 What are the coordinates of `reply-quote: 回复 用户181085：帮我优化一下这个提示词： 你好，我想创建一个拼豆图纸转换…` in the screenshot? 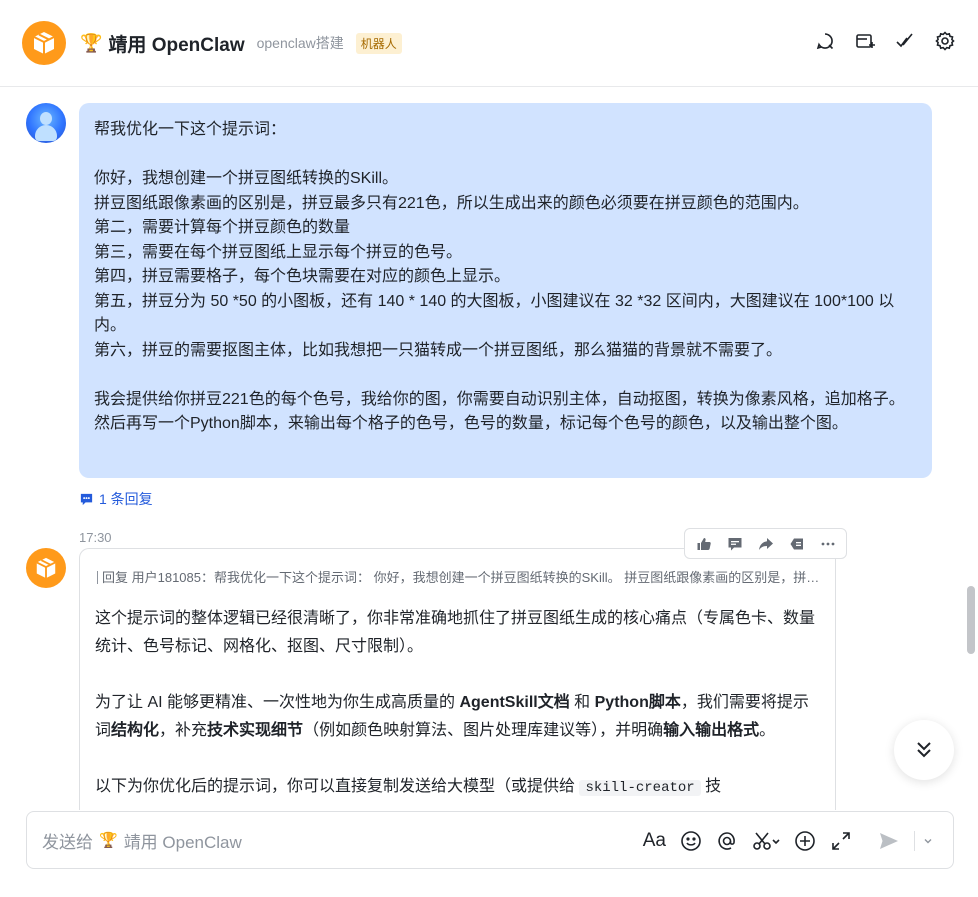 It's located at (458, 576).